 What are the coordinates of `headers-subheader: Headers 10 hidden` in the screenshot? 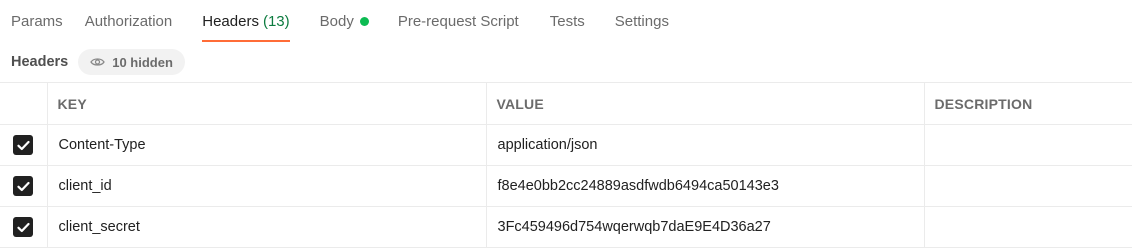 It's located at (566, 62).